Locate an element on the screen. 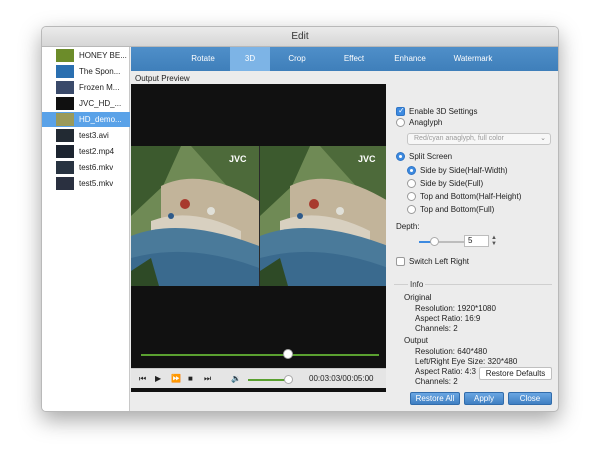  split-screen-label: Split Screen is located at coordinates (431, 156).